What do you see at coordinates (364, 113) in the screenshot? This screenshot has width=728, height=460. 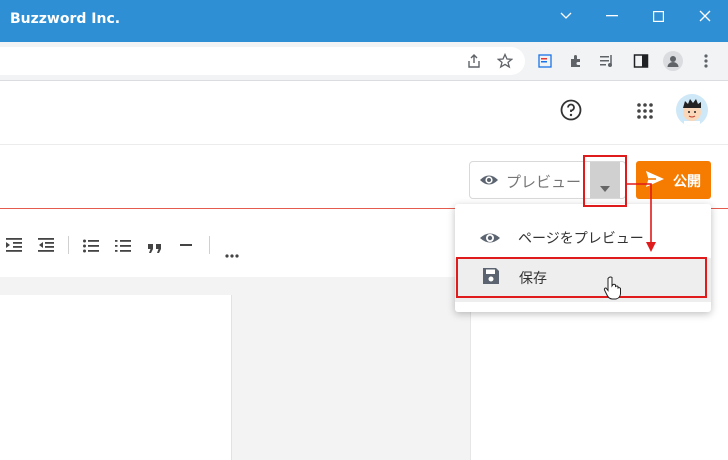 I see `app-header` at bounding box center [364, 113].